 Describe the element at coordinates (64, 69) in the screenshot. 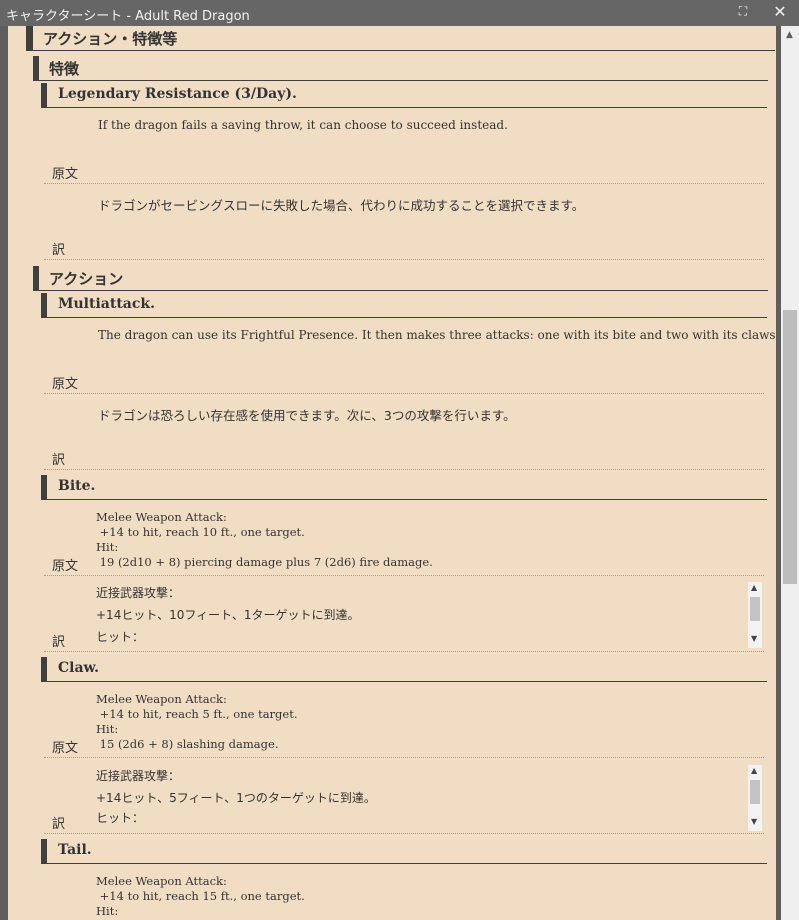

I see `traits-title: 特徴` at that location.